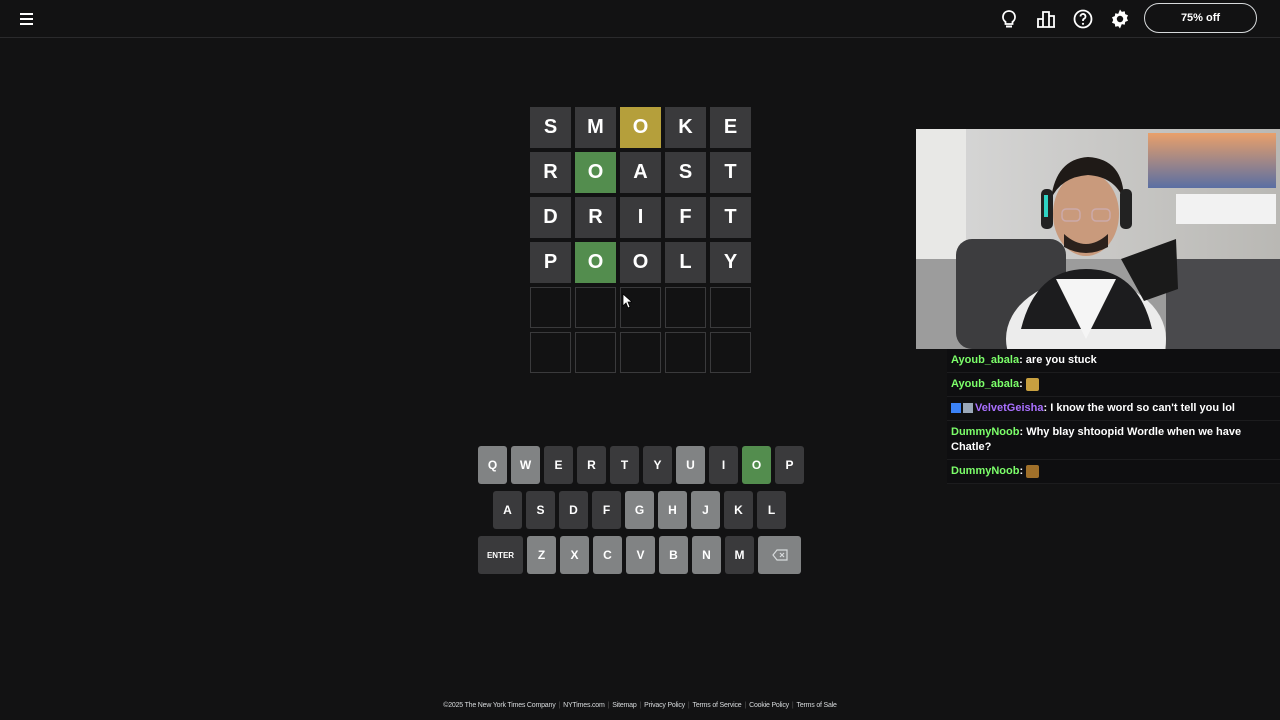 This screenshot has width=1280, height=720. I want to click on key-g: G, so click(639, 510).